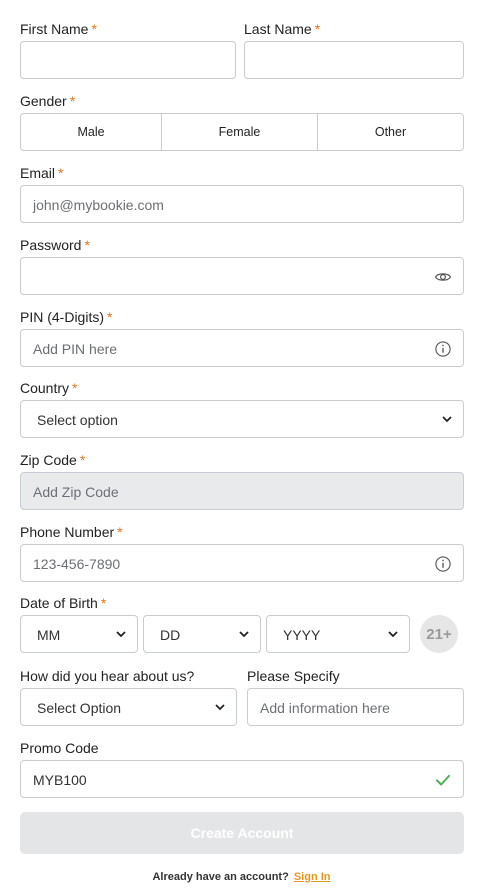  Describe the element at coordinates (390, 132) in the screenshot. I see `gender-option-other: Other` at that location.